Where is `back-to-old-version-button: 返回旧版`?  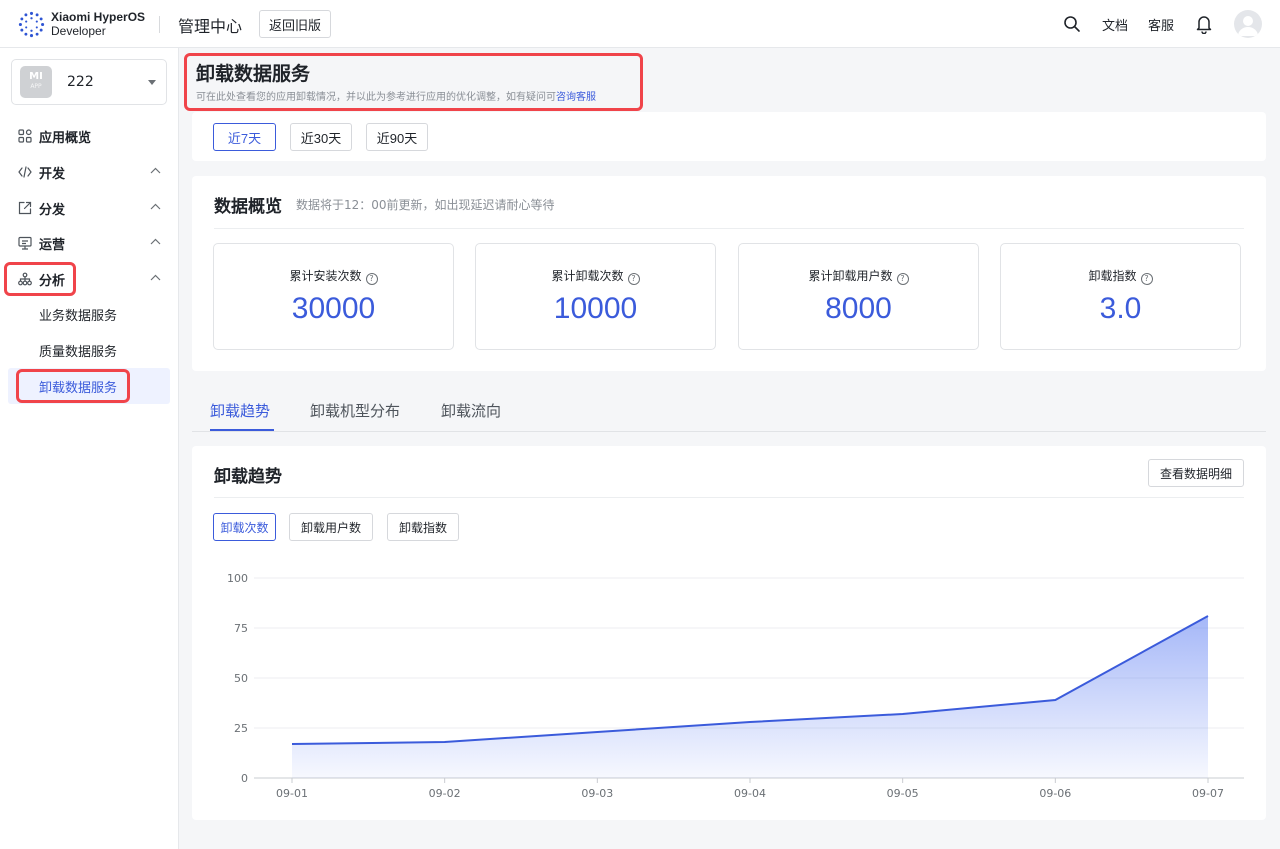
back-to-old-version-button: 返回旧版 is located at coordinates (295, 24).